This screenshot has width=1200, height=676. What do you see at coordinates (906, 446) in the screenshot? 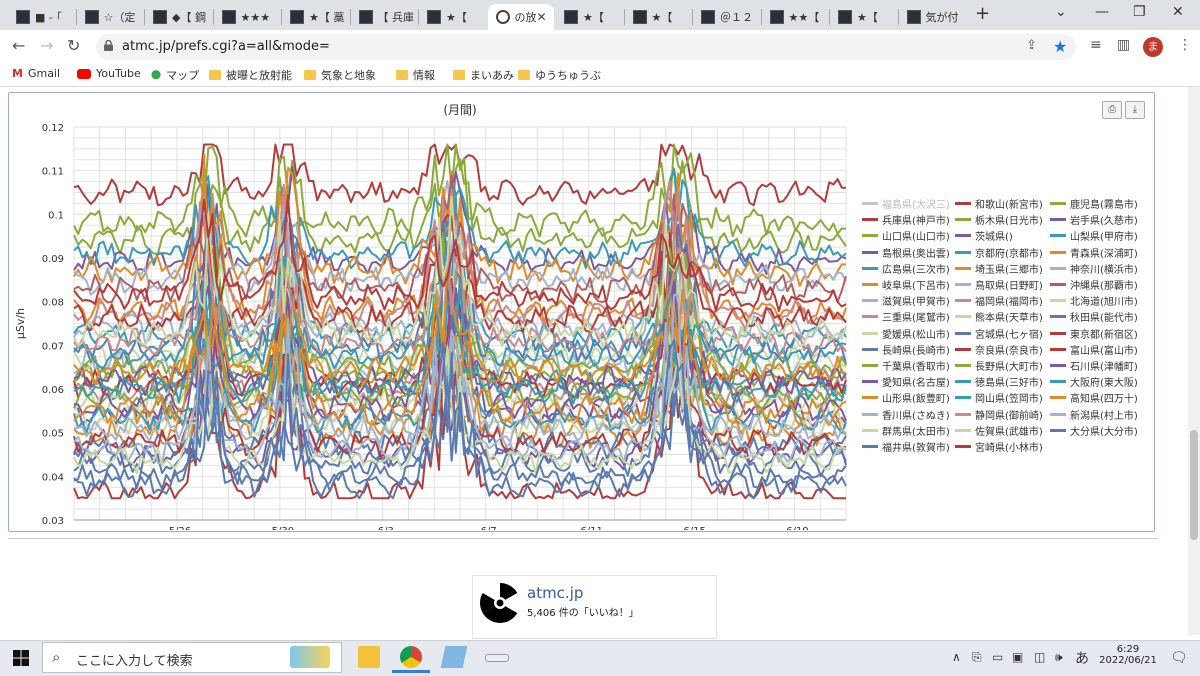
I see `legend-item: 福井県(敦賀市)` at bounding box center [906, 446].